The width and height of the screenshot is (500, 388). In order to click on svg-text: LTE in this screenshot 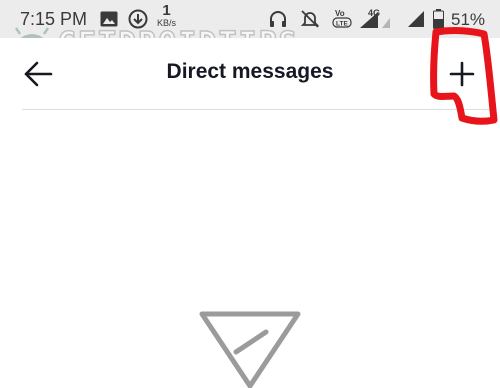, I will do `click(342, 24)`.